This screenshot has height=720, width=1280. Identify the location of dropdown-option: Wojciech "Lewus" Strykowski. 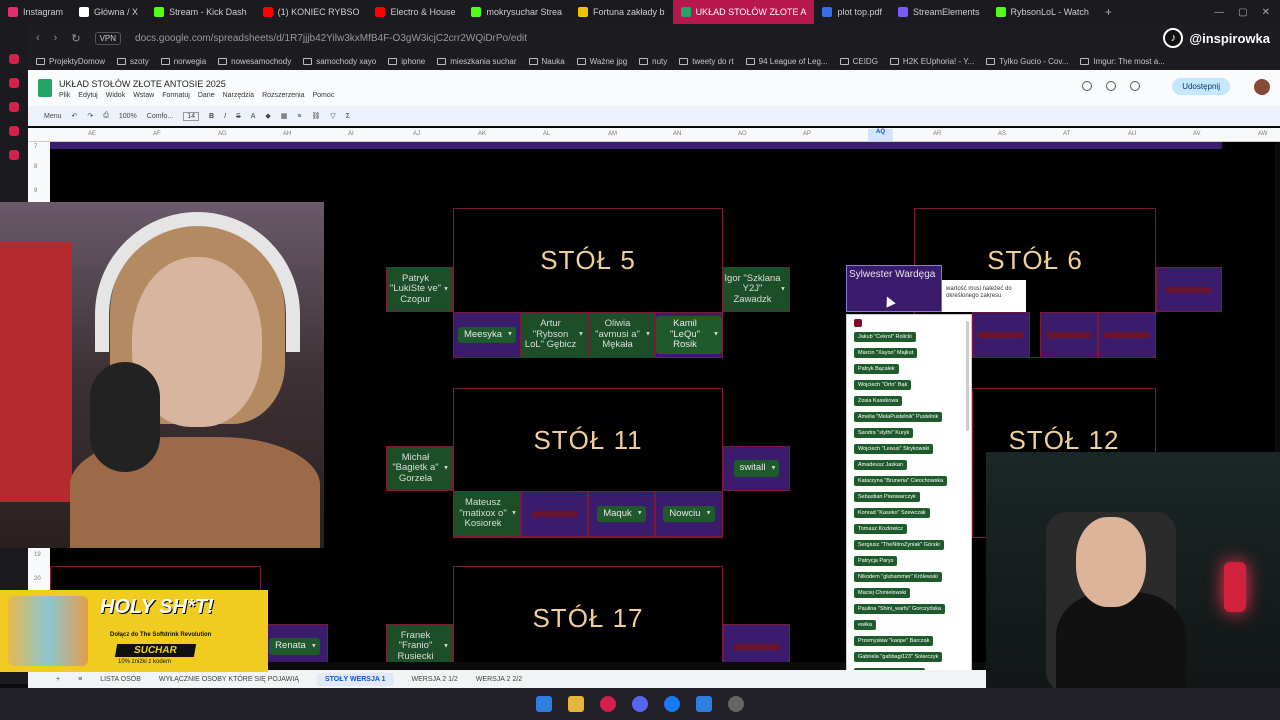
(909, 449).